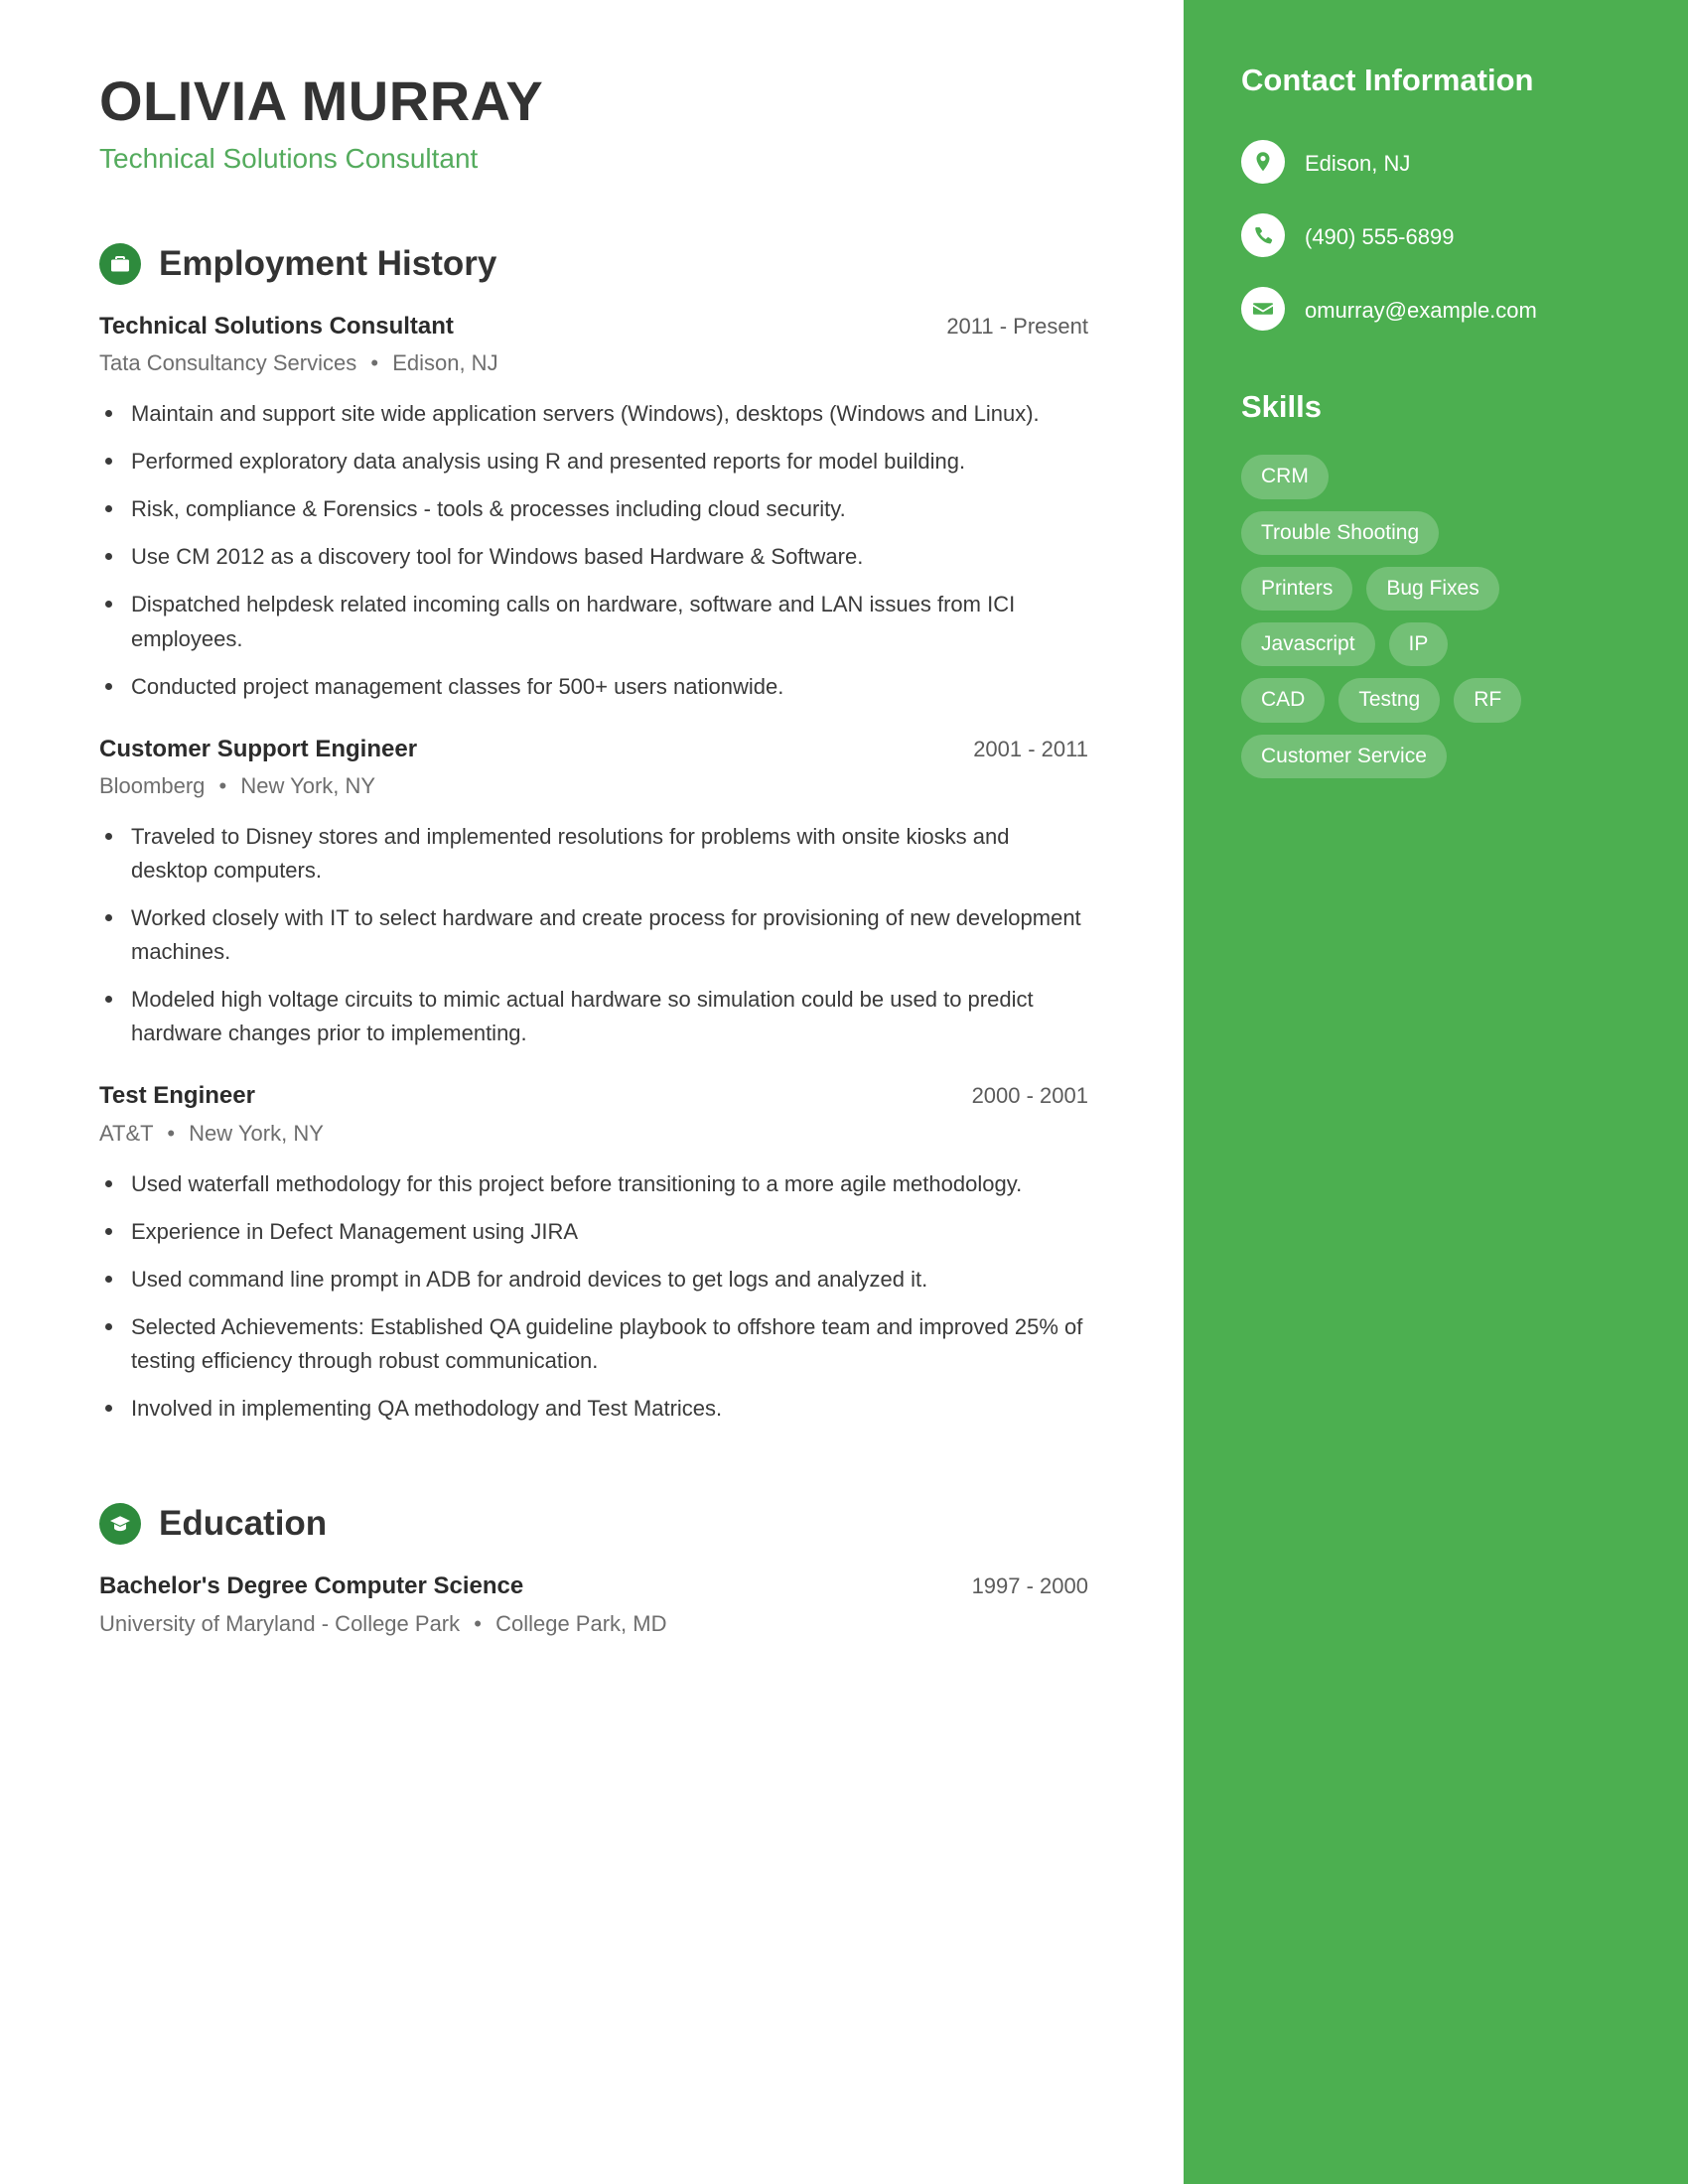 Image resolution: width=1688 pixels, height=2184 pixels. I want to click on contact-information-title: Contact Information, so click(1387, 80).